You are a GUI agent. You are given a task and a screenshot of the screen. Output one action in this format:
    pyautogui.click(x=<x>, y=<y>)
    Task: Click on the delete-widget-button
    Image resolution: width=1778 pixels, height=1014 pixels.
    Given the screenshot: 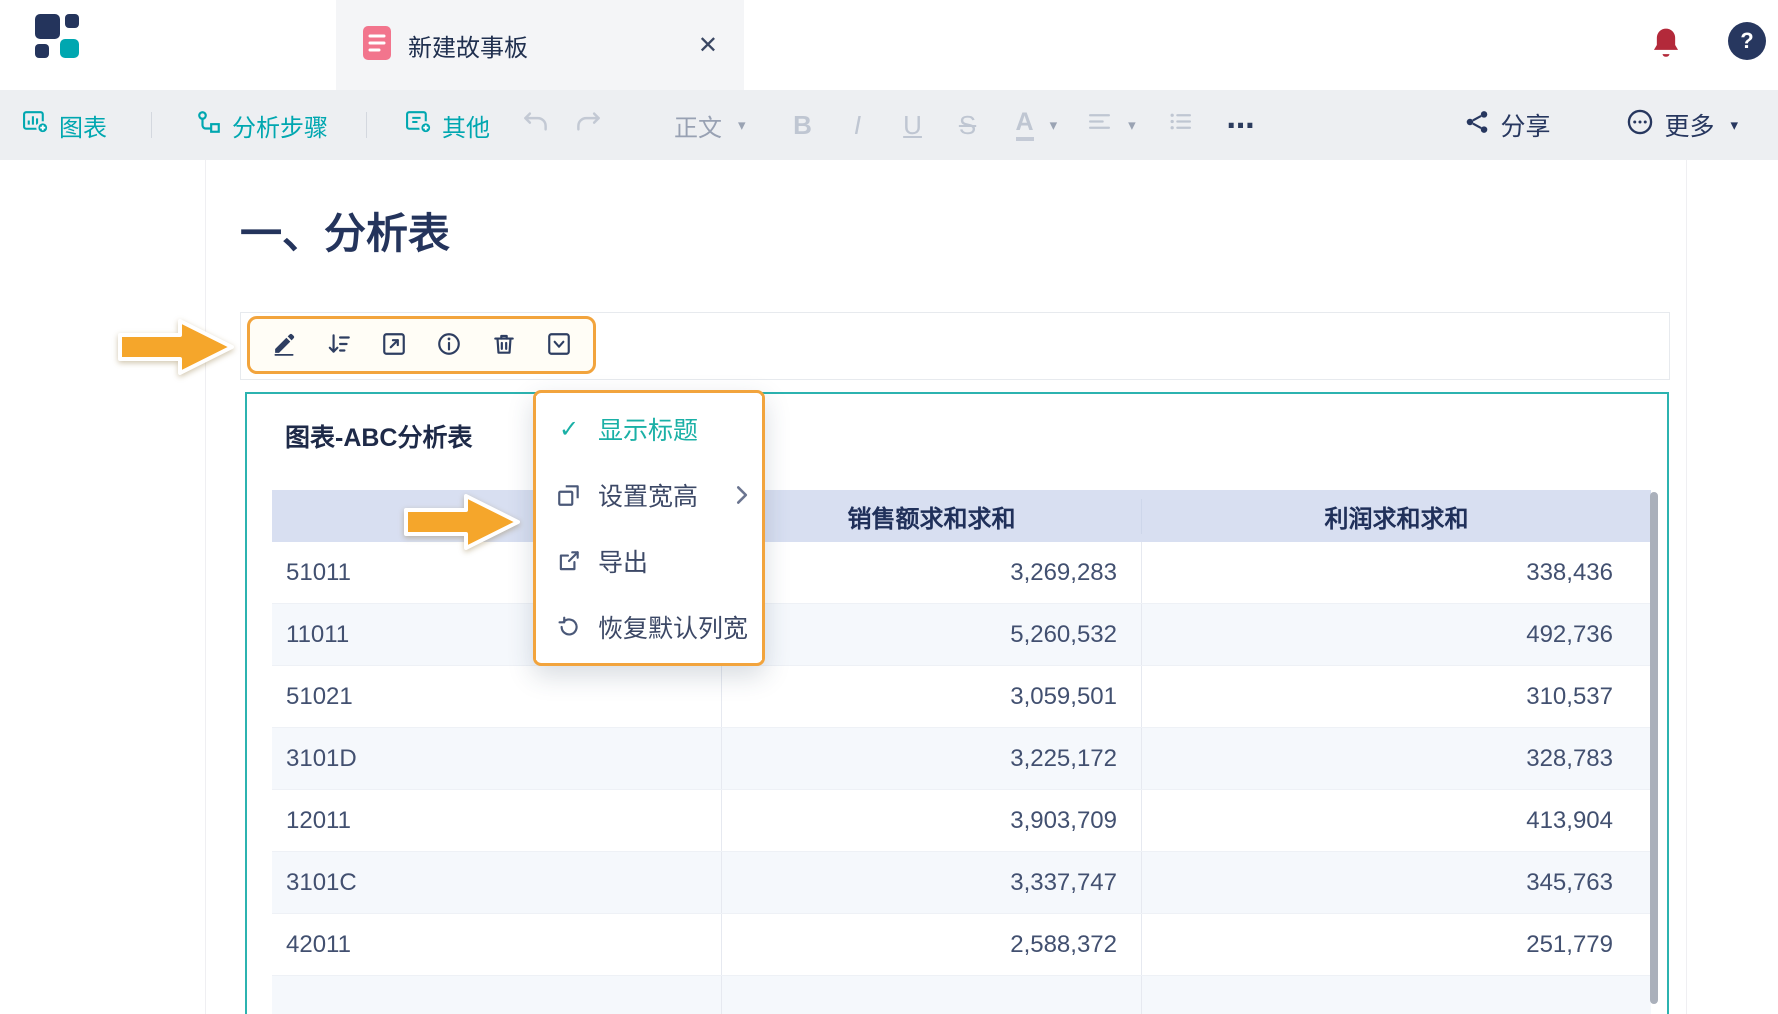 What is the action you would take?
    pyautogui.click(x=504, y=345)
    